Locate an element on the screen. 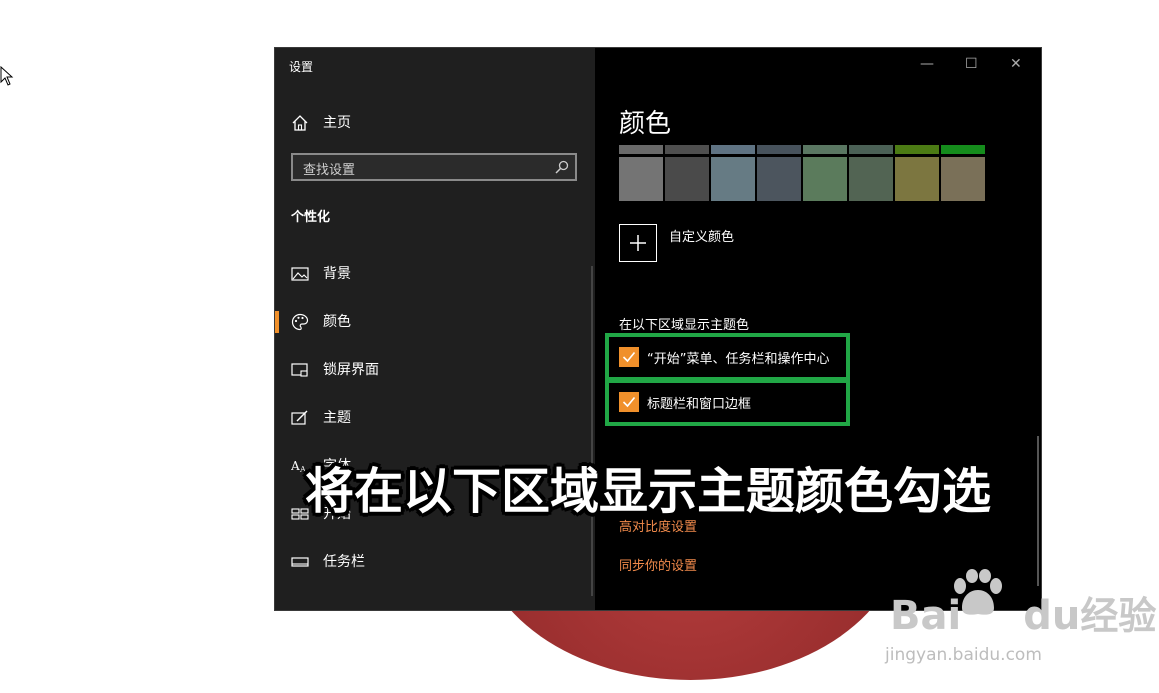  close-button: ✕ is located at coordinates (1016, 64).